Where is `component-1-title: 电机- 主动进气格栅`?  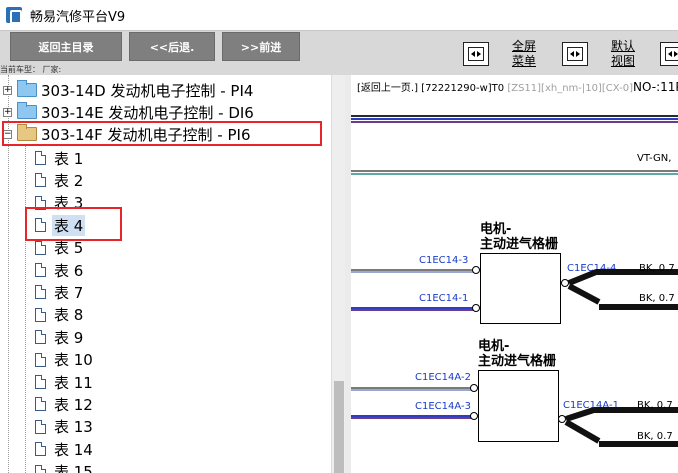
component-1-title: 电机- 主动进气格栅 is located at coordinates (519, 237).